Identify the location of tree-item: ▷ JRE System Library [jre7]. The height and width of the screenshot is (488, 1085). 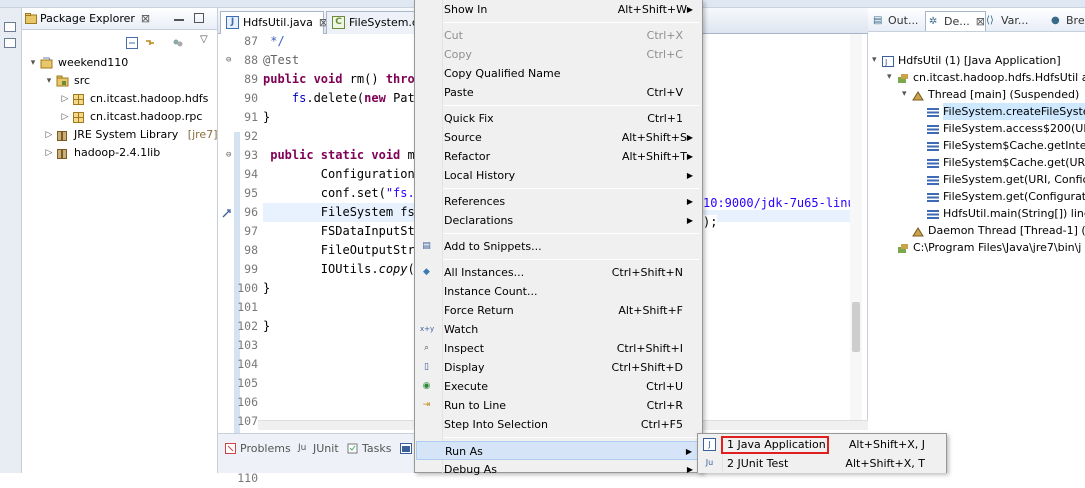
(119, 135).